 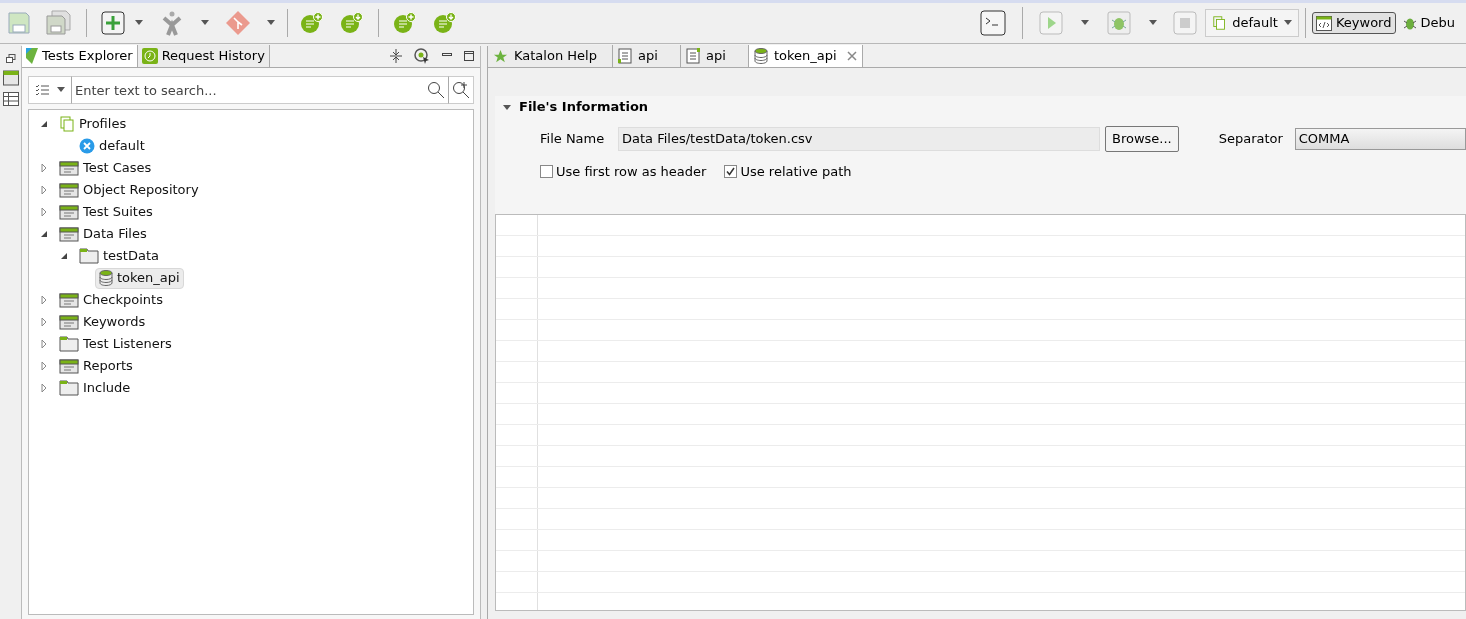 I want to click on terminal-icon, so click(x=992, y=23).